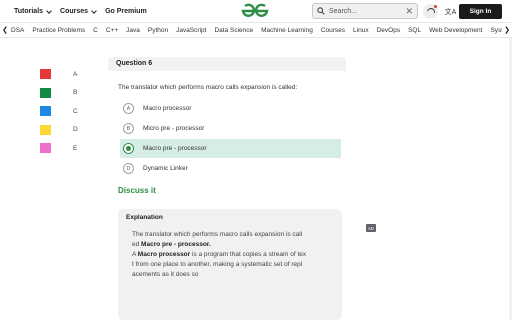 Image resolution: width=512 pixels, height=320 pixels. I want to click on legend-row: A, so click(59, 74).